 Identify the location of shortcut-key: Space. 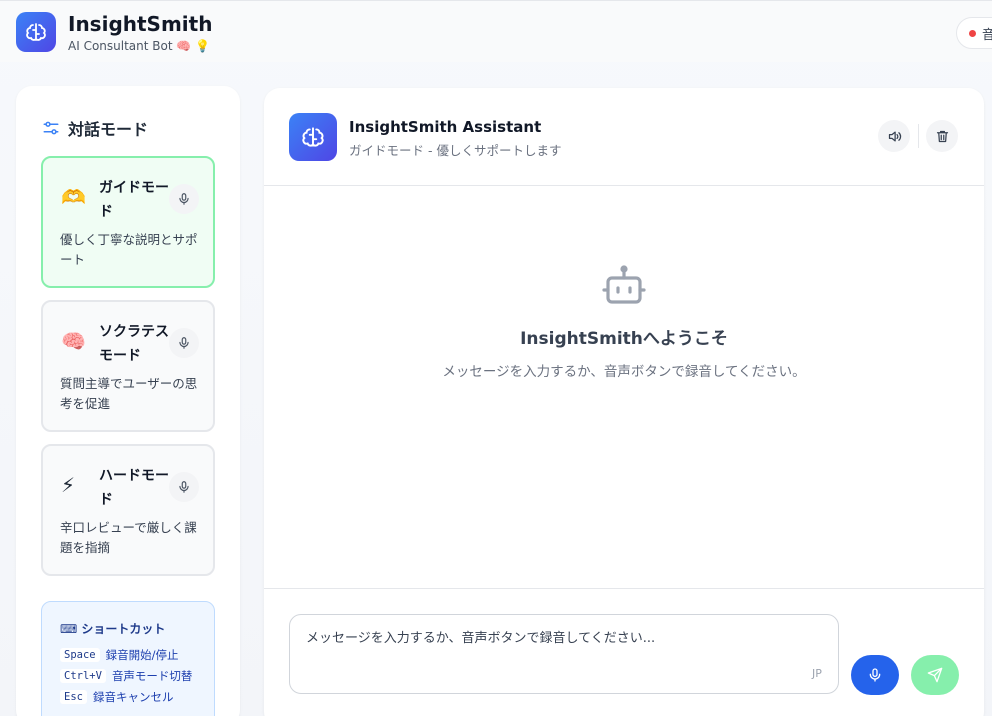
(80, 655).